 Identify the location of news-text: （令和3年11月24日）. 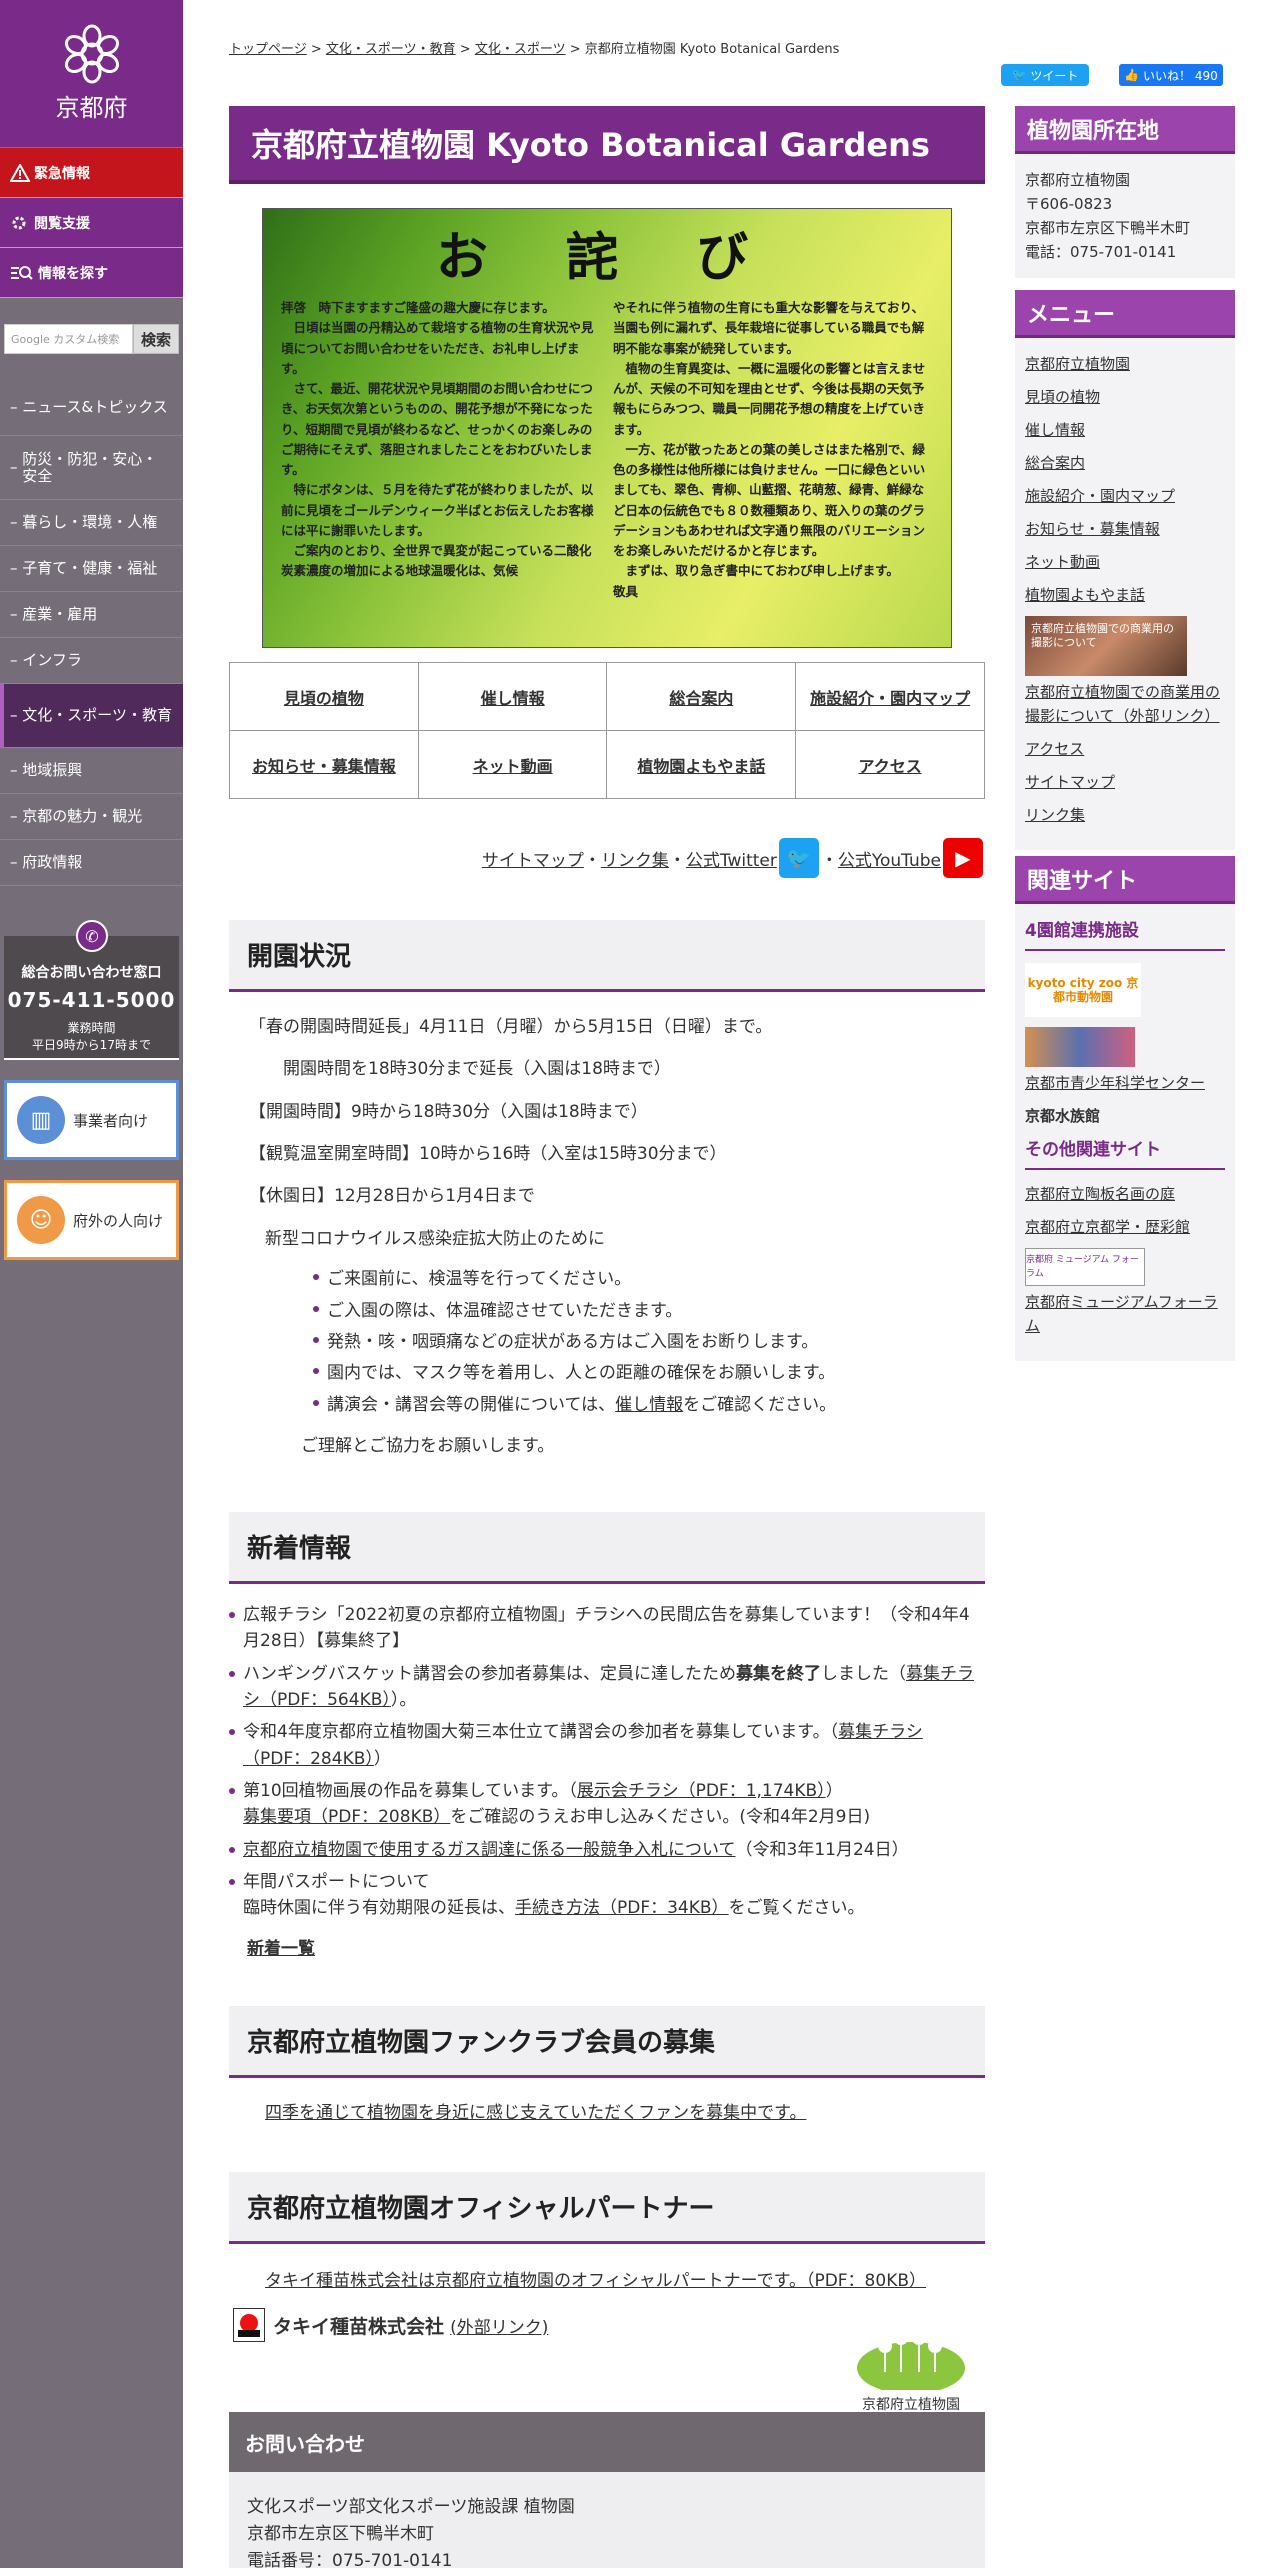
(822, 1849).